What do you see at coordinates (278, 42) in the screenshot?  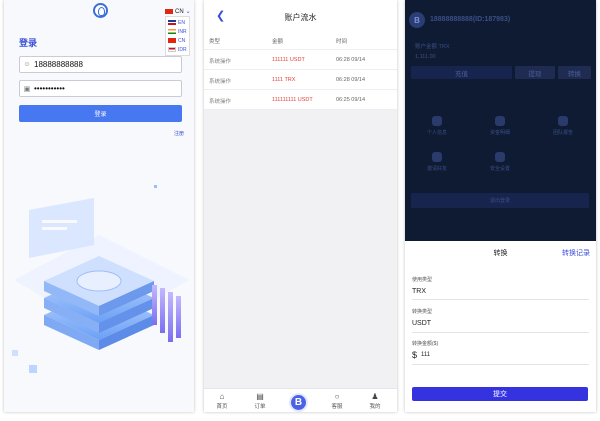 I see `column-header-amount: 金额` at bounding box center [278, 42].